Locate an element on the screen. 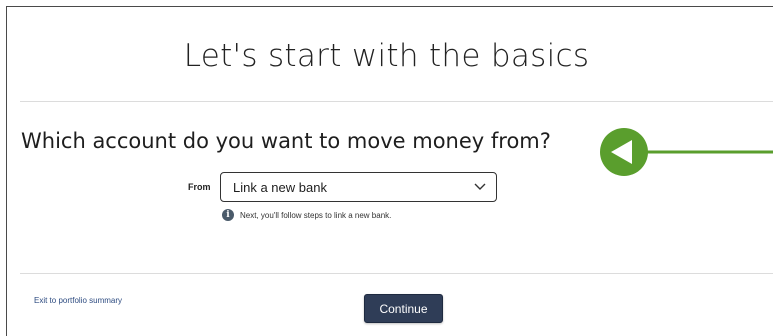 The image size is (773, 336). chevron-down-icon is located at coordinates (480, 187).